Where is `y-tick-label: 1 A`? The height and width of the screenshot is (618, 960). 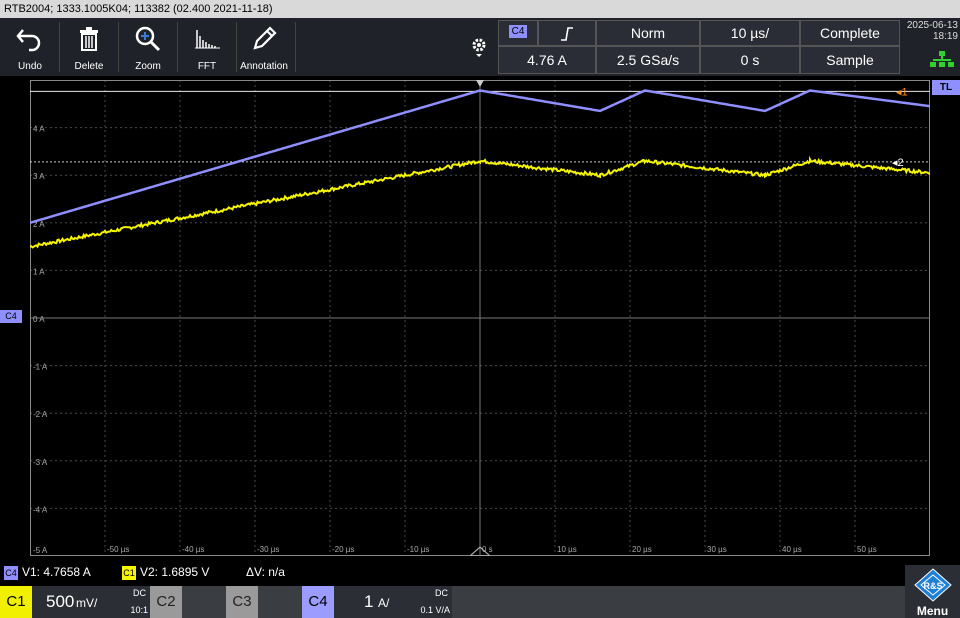 y-tick-label: 1 A is located at coordinates (39, 271).